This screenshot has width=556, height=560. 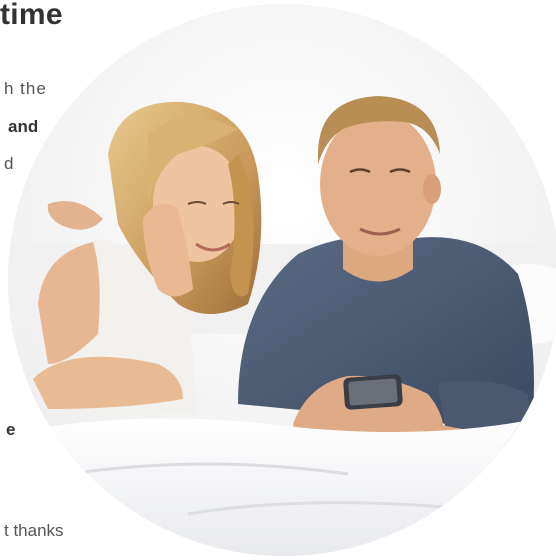 I want to click on body-text-fragment-4: e, so click(x=11, y=429).